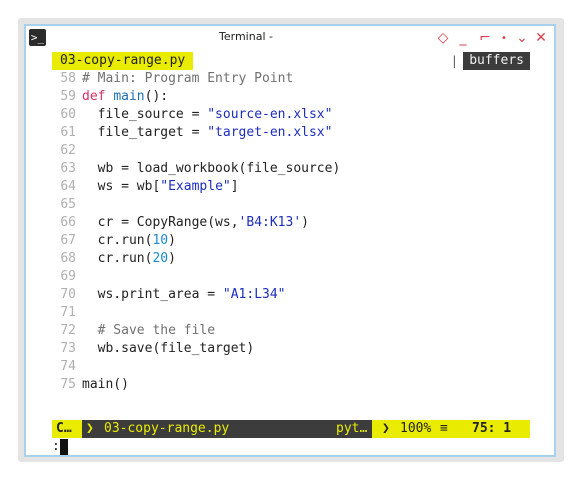 This screenshot has width=582, height=481. What do you see at coordinates (270, 222) in the screenshot?
I see `code-token: 'B4:K13'` at bounding box center [270, 222].